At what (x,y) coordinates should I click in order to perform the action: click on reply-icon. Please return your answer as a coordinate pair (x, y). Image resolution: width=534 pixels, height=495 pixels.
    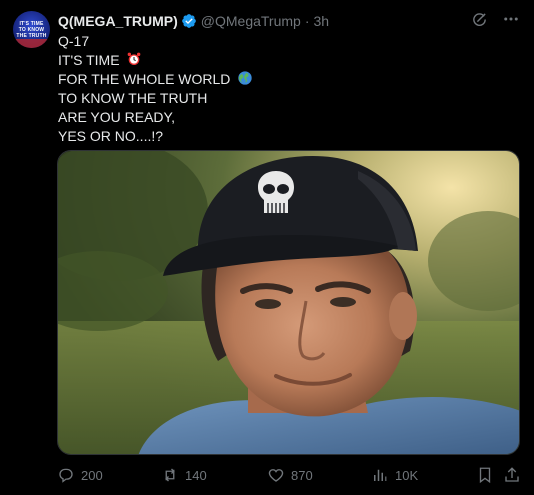
    Looking at the image, I should click on (66, 475).